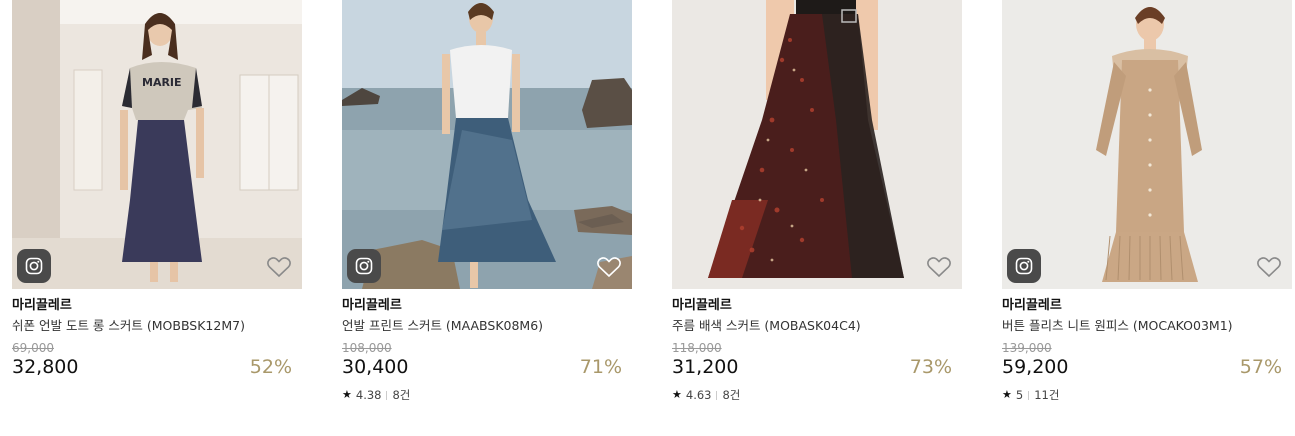 Image resolution: width=1295 pixels, height=436 pixels. Describe the element at coordinates (270, 367) in the screenshot. I see `discount-rate: 52%` at that location.